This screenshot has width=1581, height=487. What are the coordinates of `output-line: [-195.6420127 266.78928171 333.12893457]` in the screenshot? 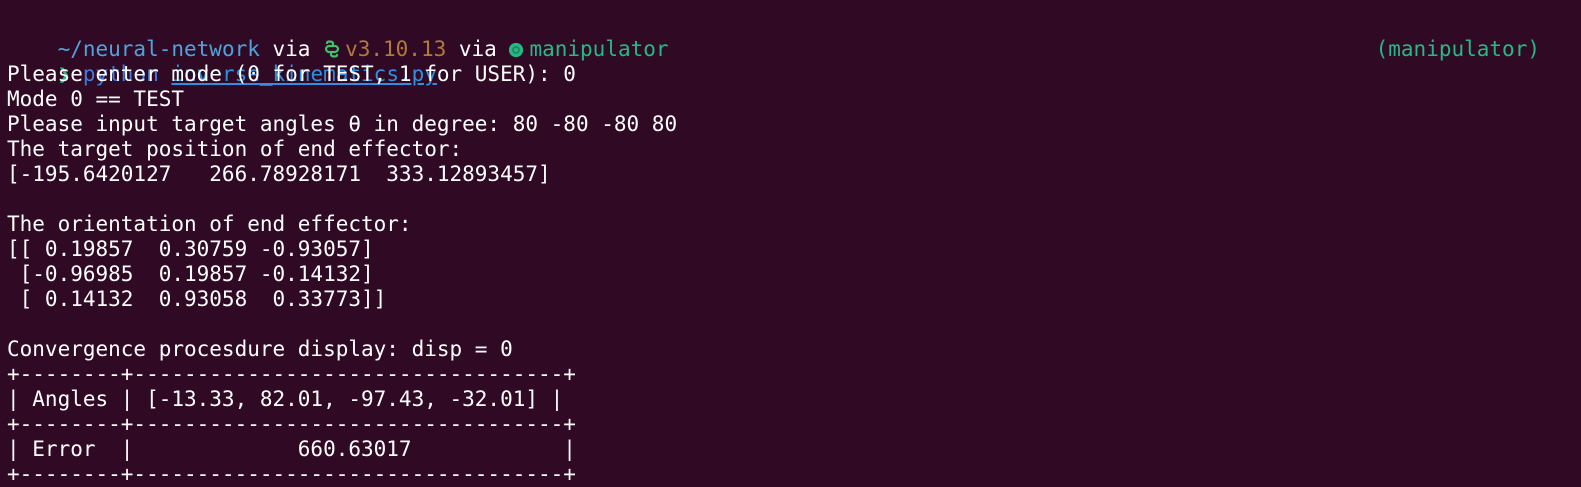 It's located at (279, 174).